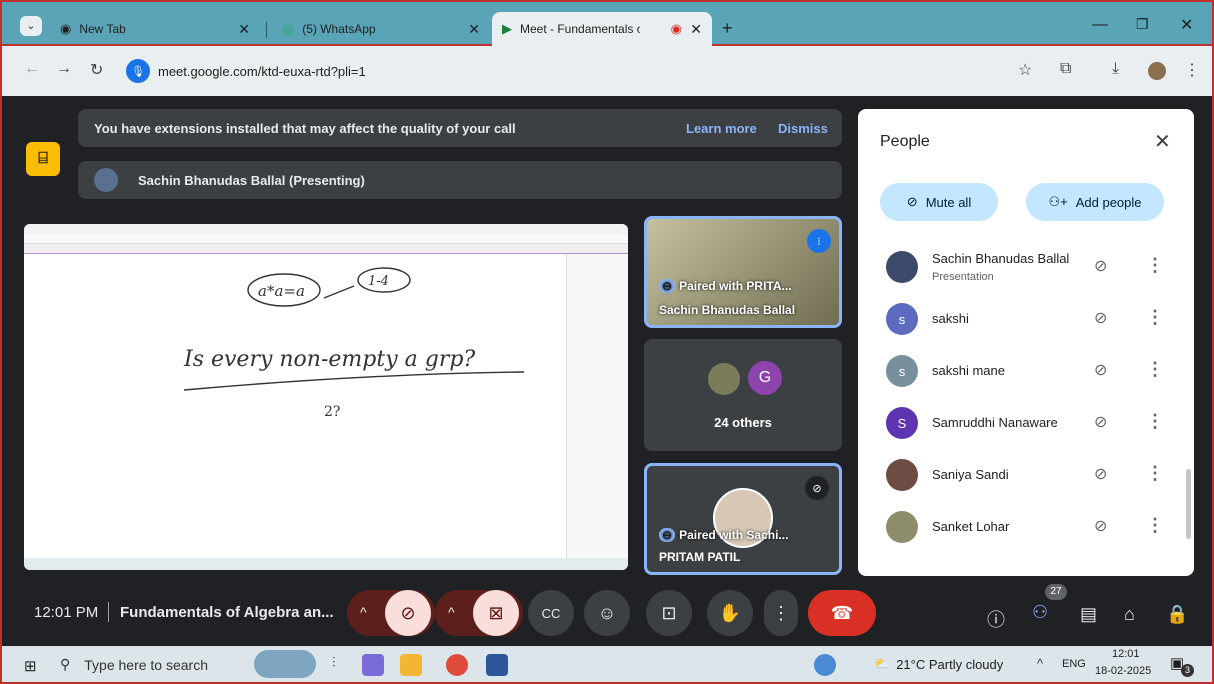  Describe the element at coordinates (326, 564) in the screenshot. I see `presenter-taskbar` at that location.